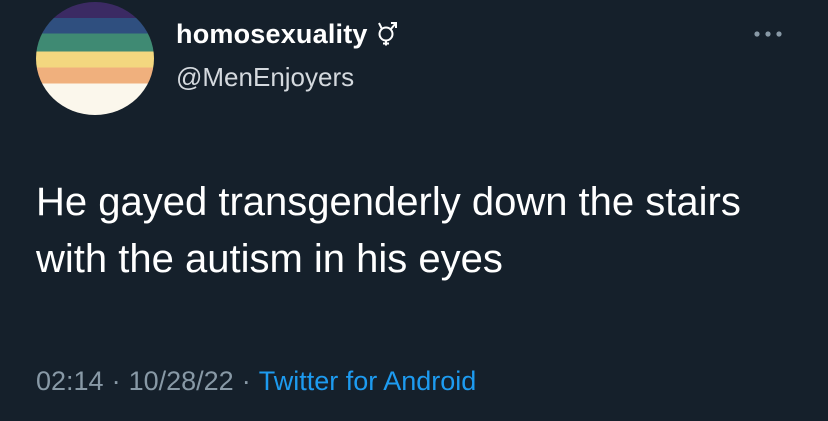 This screenshot has width=828, height=421. I want to click on tweet-time: 02:14, so click(70, 381).